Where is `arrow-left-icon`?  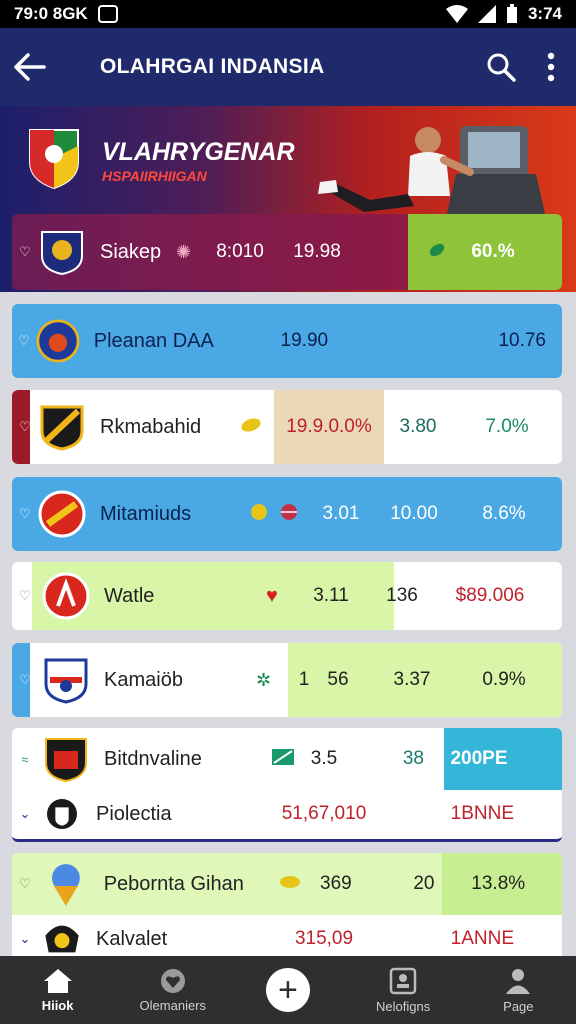
arrow-left-icon is located at coordinates (30, 67).